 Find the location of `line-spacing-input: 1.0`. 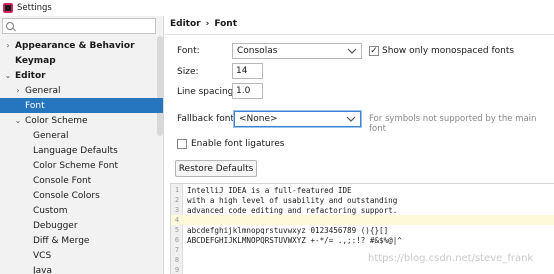

line-spacing-input: 1.0 is located at coordinates (247, 91).